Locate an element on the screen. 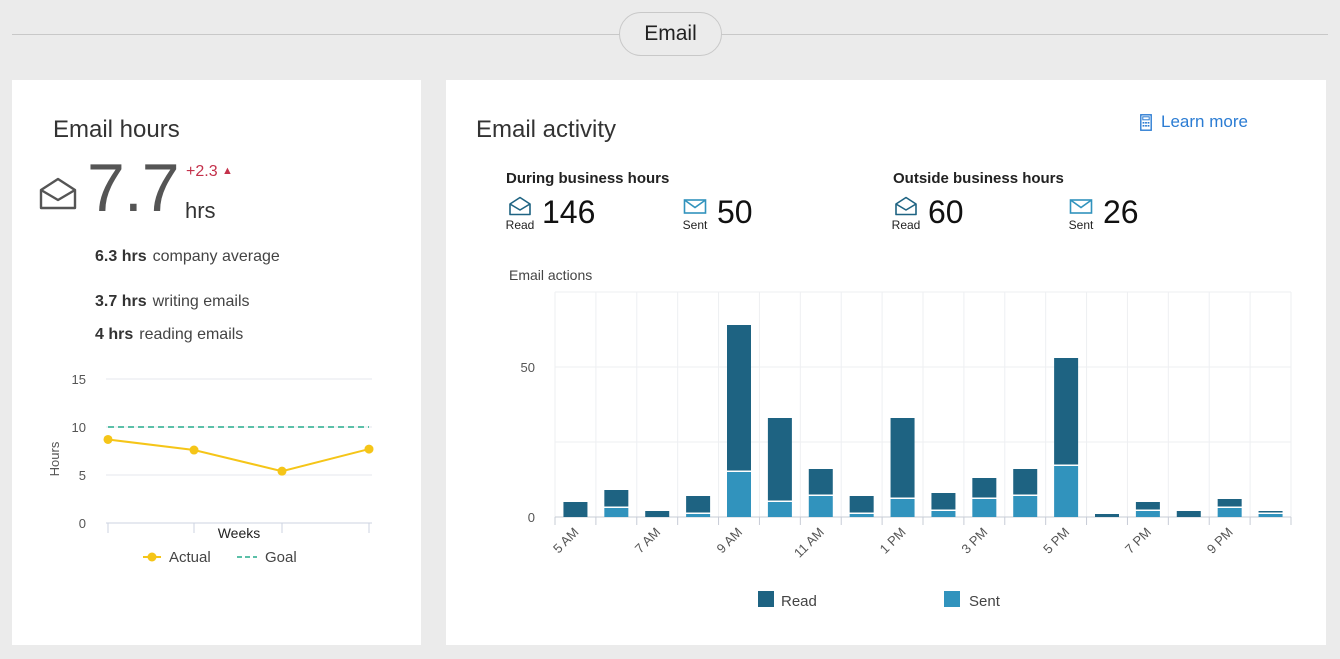 The image size is (1340, 659). delta-value: +2.3 is located at coordinates (202, 171).